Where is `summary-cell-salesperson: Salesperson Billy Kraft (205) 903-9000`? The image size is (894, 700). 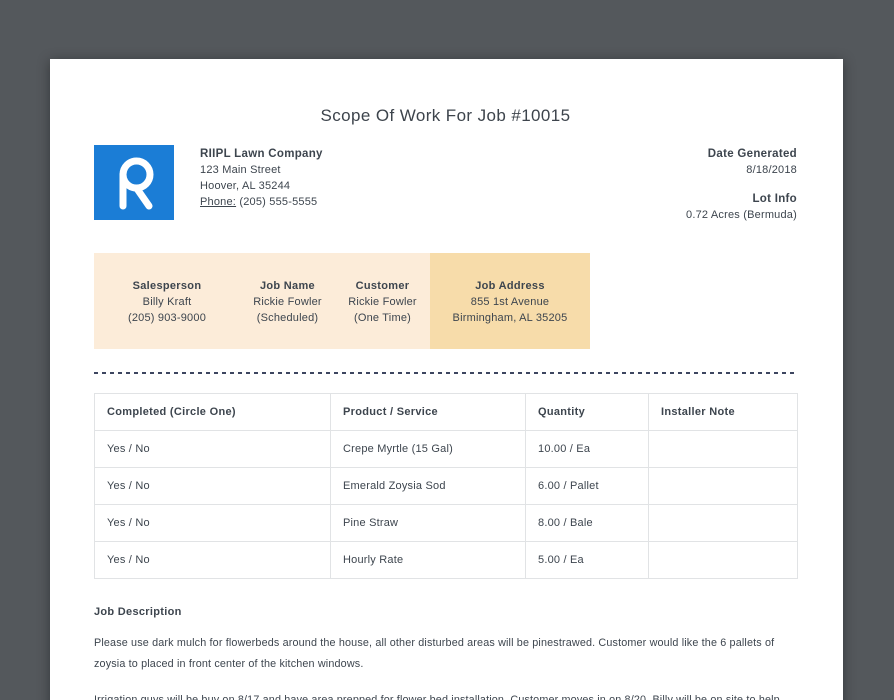 summary-cell-salesperson: Salesperson Billy Kraft (205) 903-9000 is located at coordinates (167, 301).